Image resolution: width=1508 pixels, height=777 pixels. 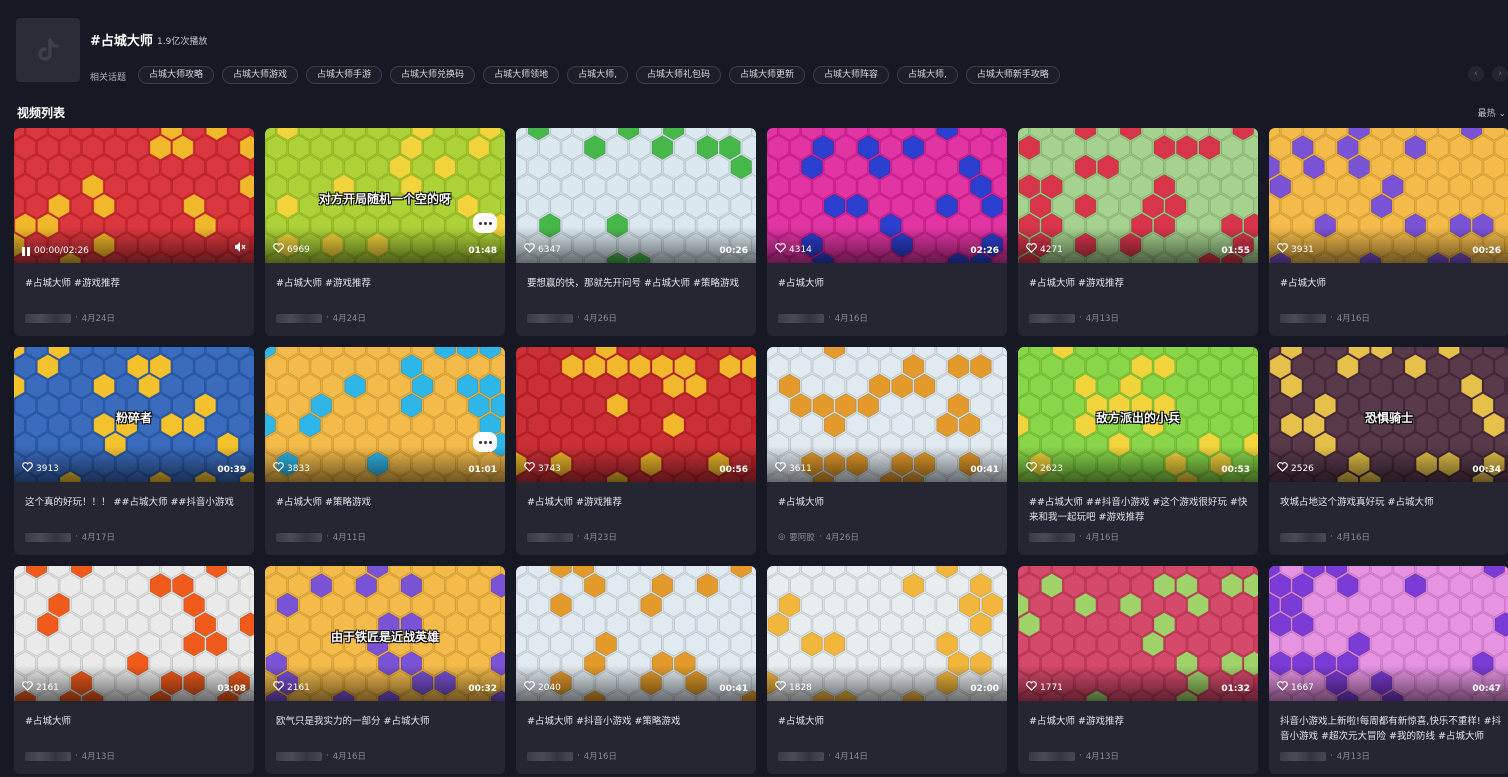 What do you see at coordinates (136, 502) in the screenshot?
I see `video-caption: 这个真的好玩！！！ ##占城大师 ##抖音小游戏` at bounding box center [136, 502].